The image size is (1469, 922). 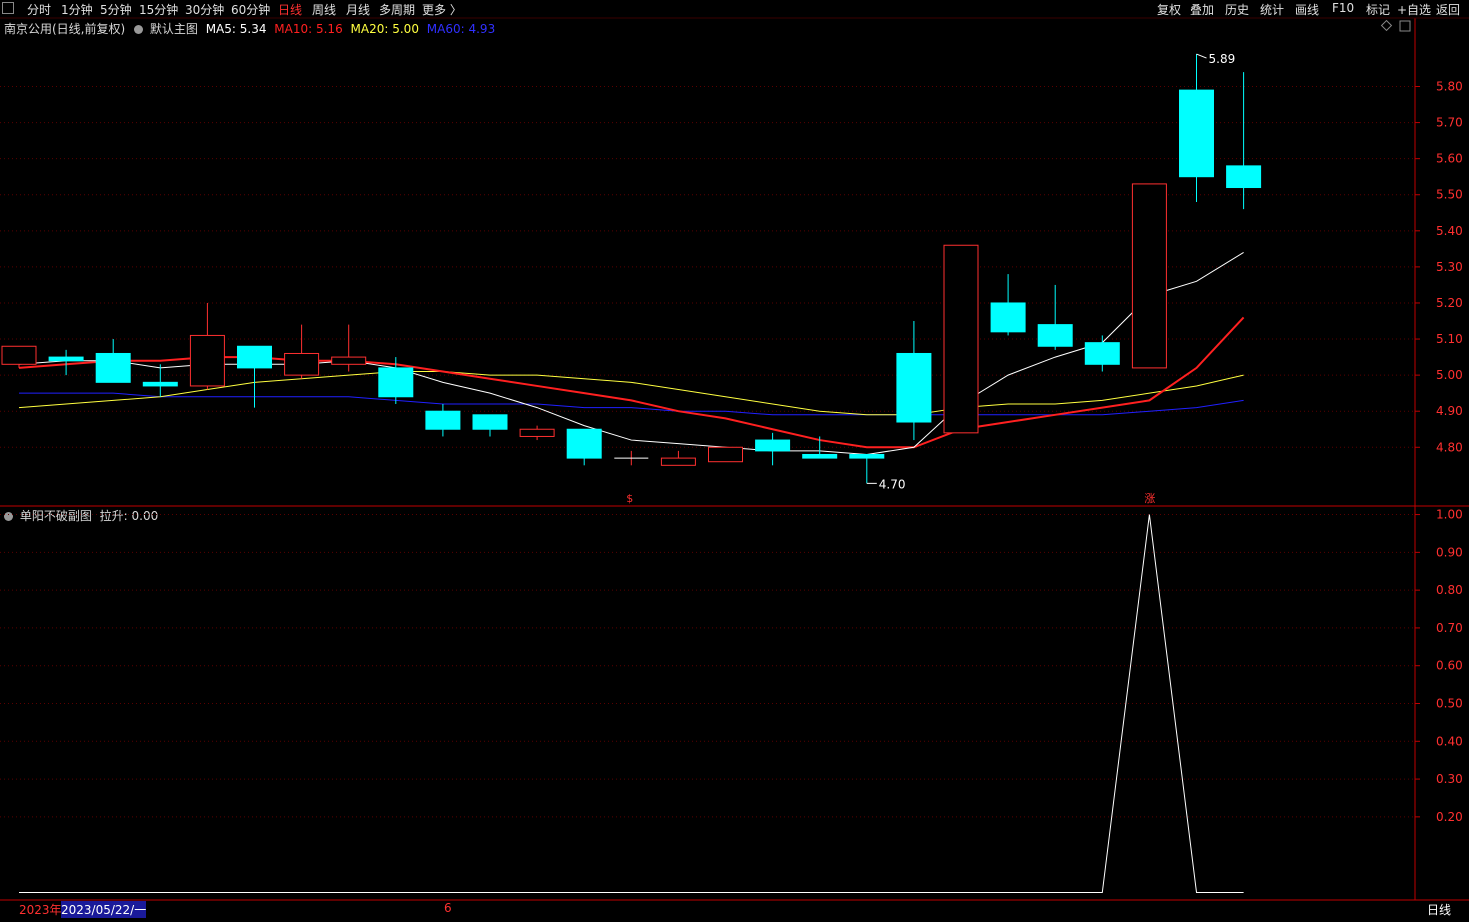 What do you see at coordinates (1449, 817) in the screenshot?
I see `sub-tick-label: 0.20` at bounding box center [1449, 817].